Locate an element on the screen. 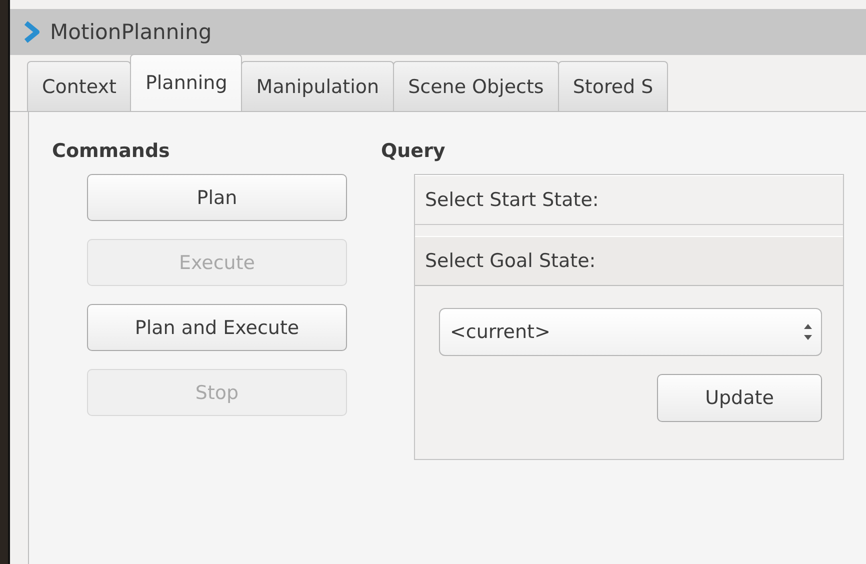  tab: Manipulation is located at coordinates (317, 86).